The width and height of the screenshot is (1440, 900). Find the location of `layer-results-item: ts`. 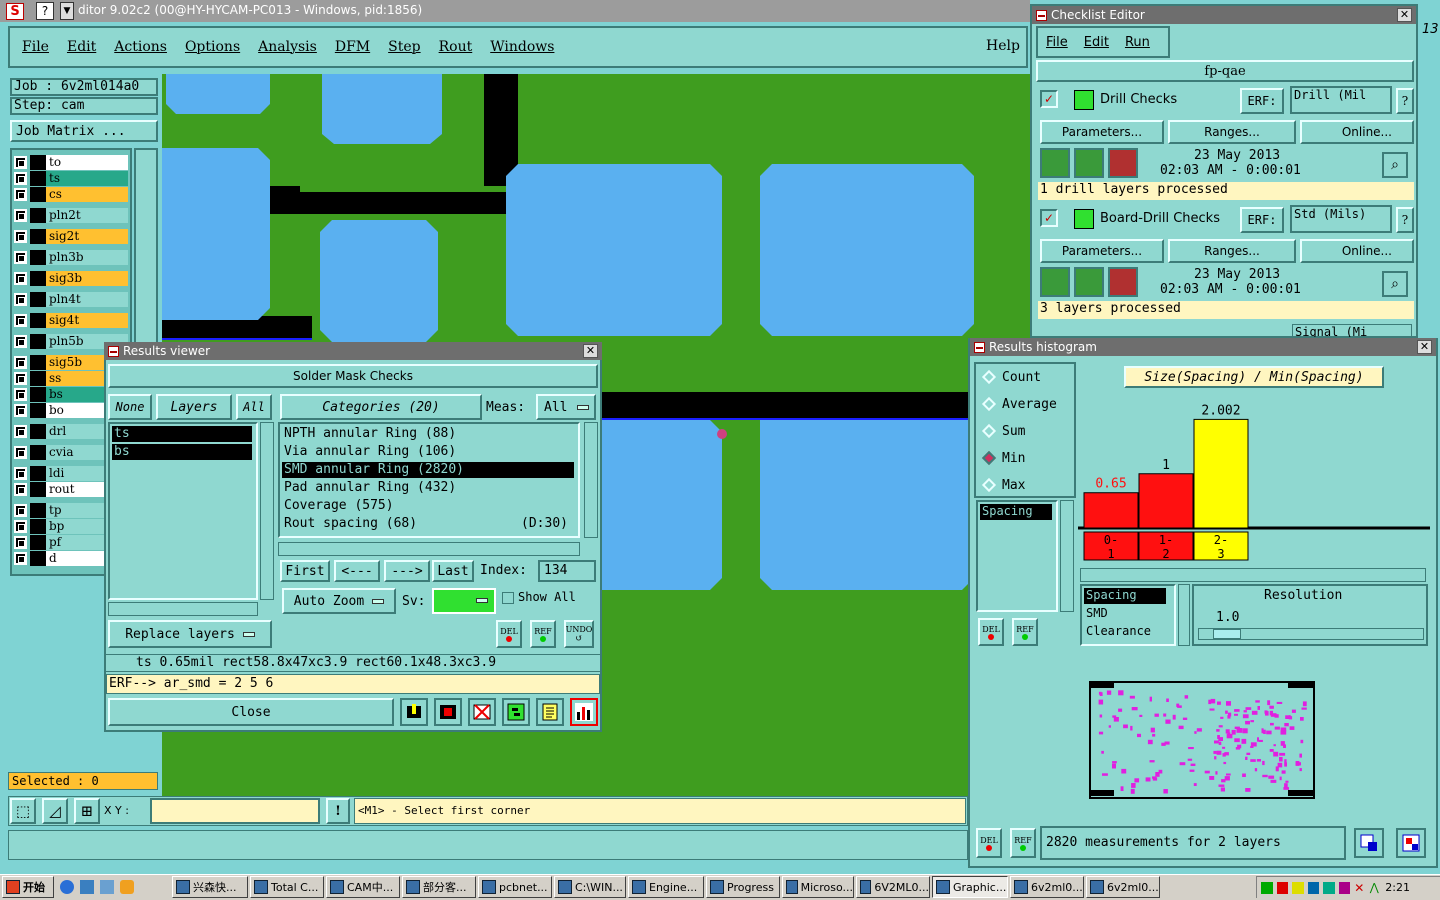

layer-results-item: ts is located at coordinates (182, 434).